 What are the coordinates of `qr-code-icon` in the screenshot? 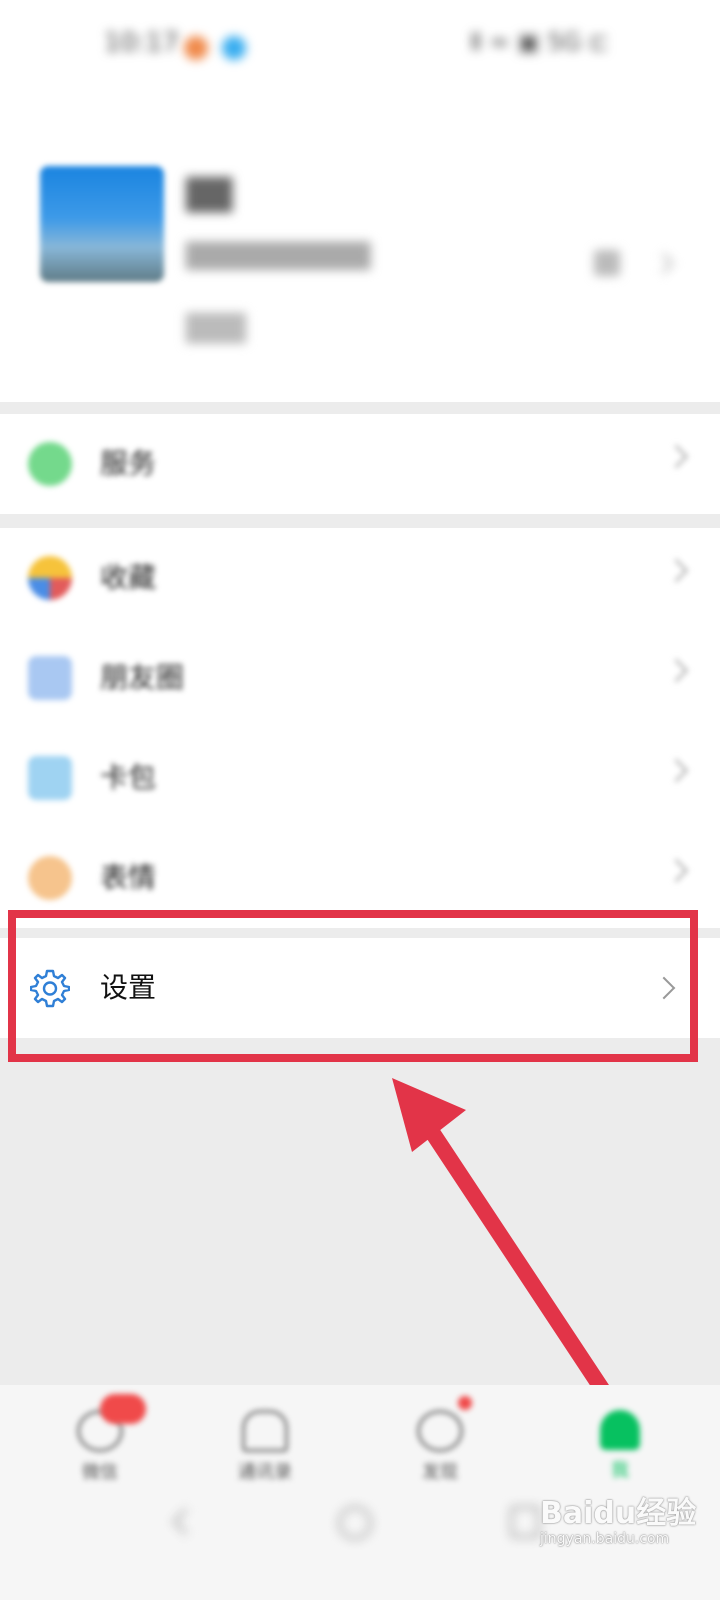 It's located at (607, 263).